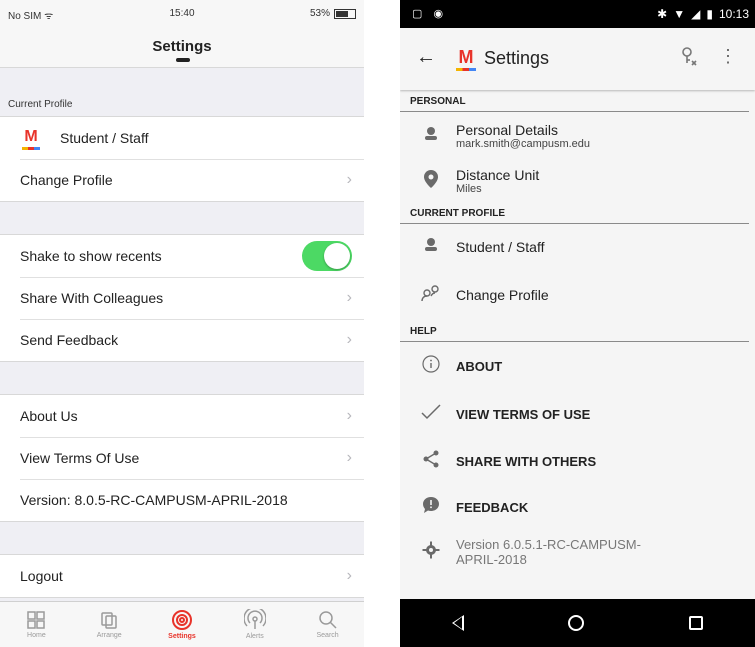 The image size is (755, 647). What do you see at coordinates (679, 14) in the screenshot?
I see `wifi-icon: ▼` at bounding box center [679, 14].